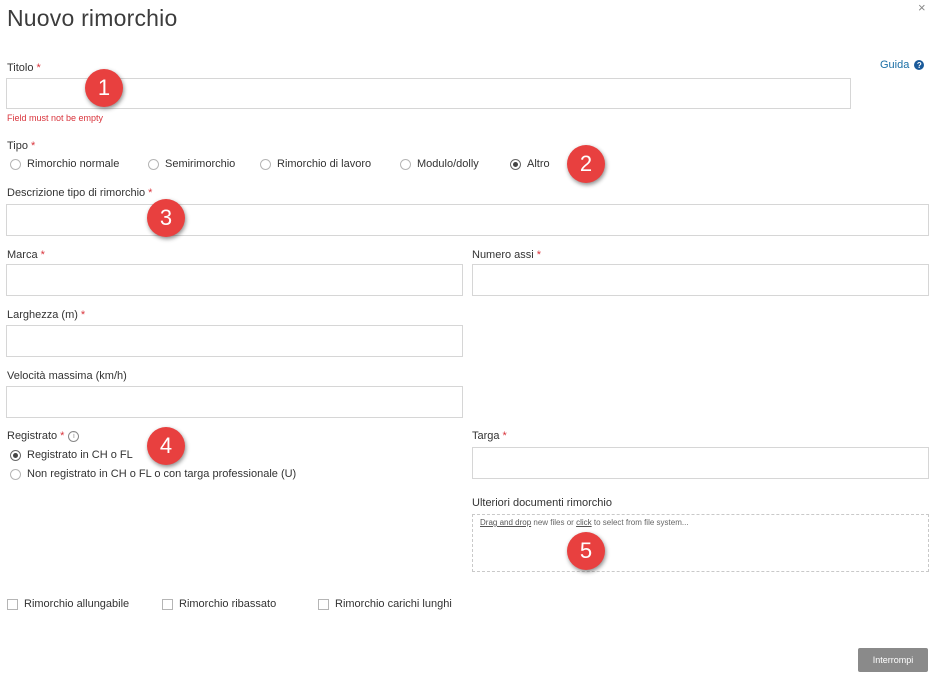  What do you see at coordinates (586, 164) in the screenshot?
I see `annotation-badge-2: 2` at bounding box center [586, 164].